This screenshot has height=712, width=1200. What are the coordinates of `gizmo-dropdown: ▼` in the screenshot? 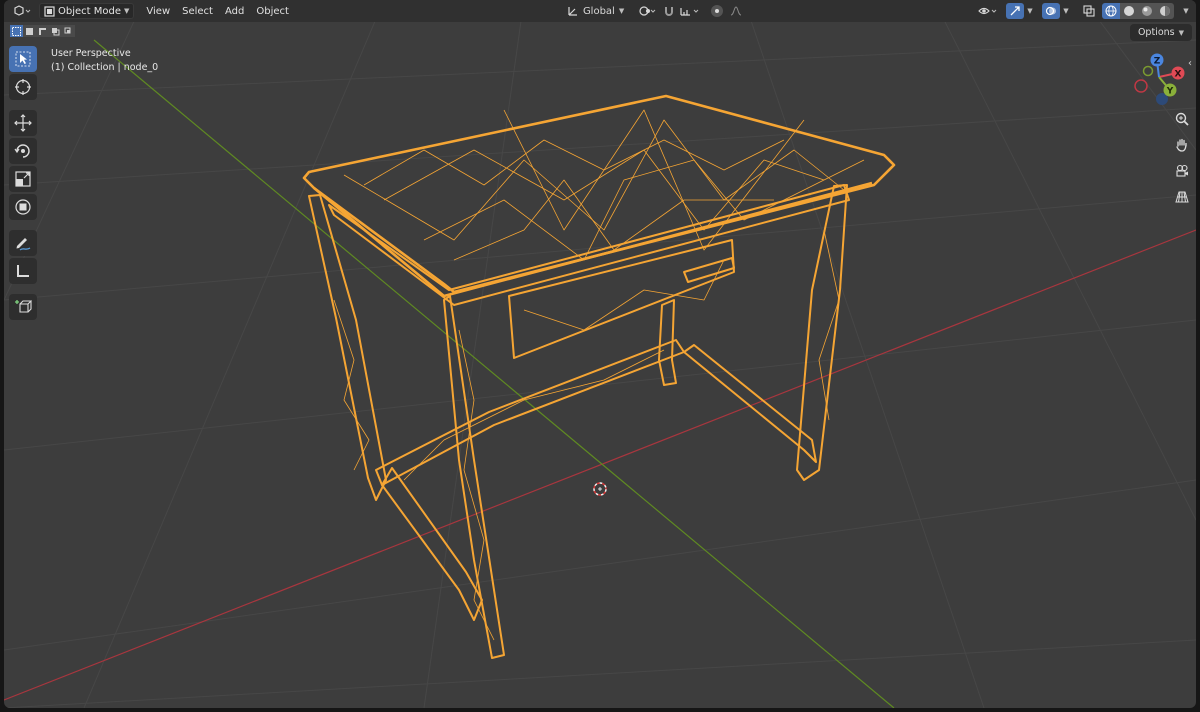 It's located at (1030, 11).